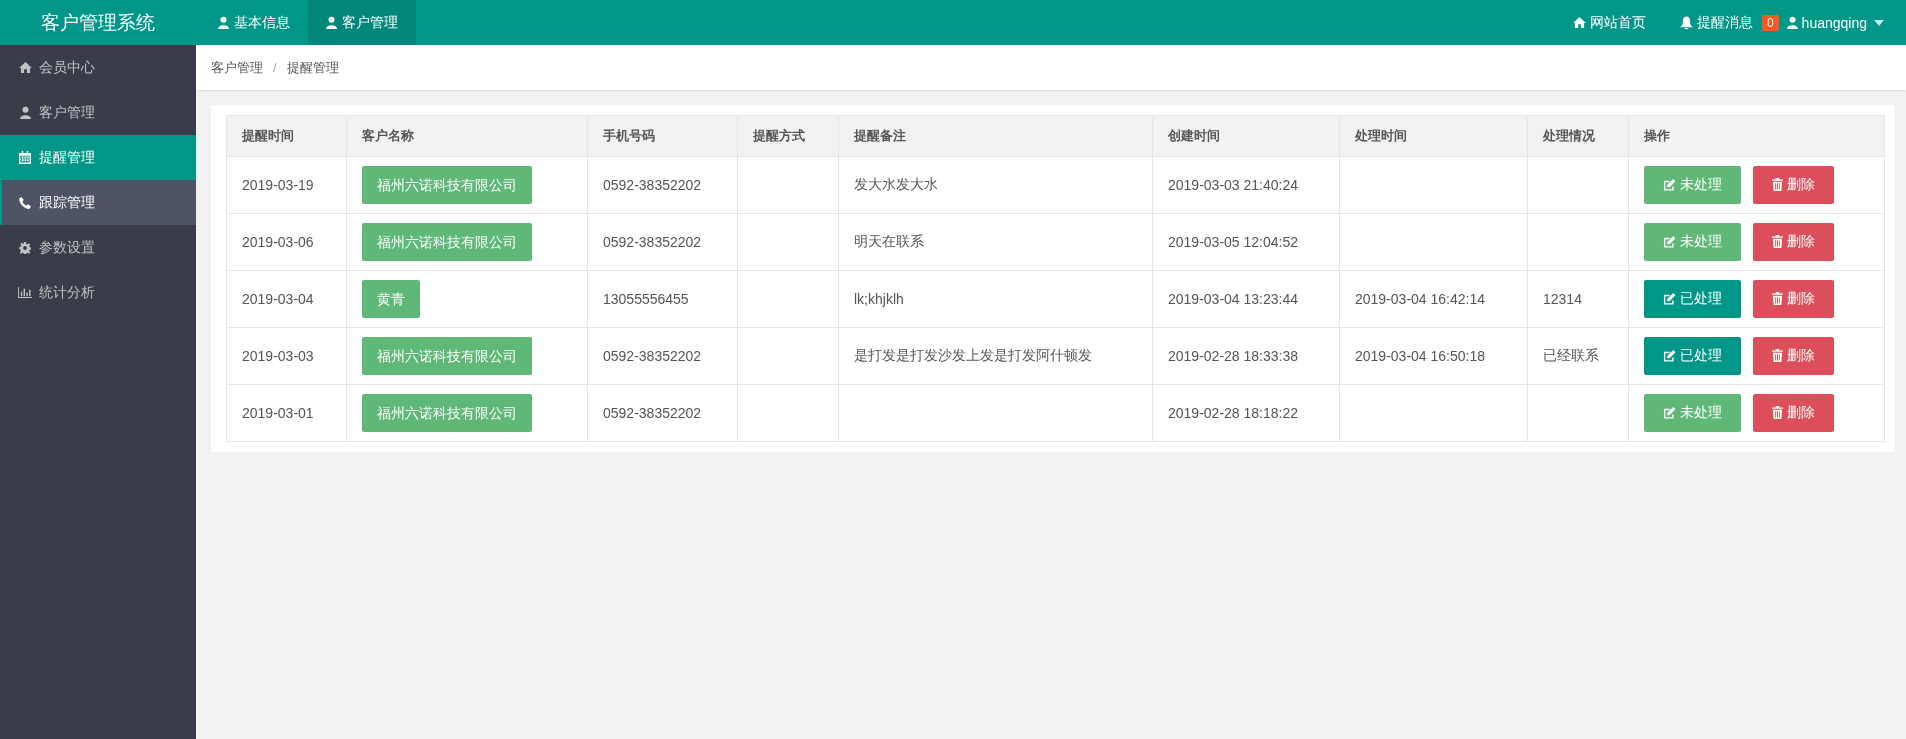 This screenshot has width=1906, height=739. What do you see at coordinates (98, 202) in the screenshot?
I see `sidebar-item: 跟踪管理` at bounding box center [98, 202].